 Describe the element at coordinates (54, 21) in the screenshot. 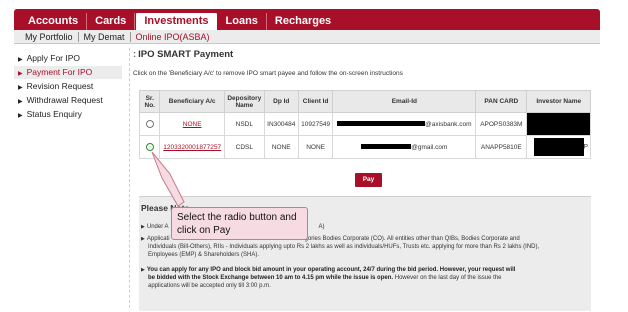

I see `tab-accounts: Accounts` at that location.